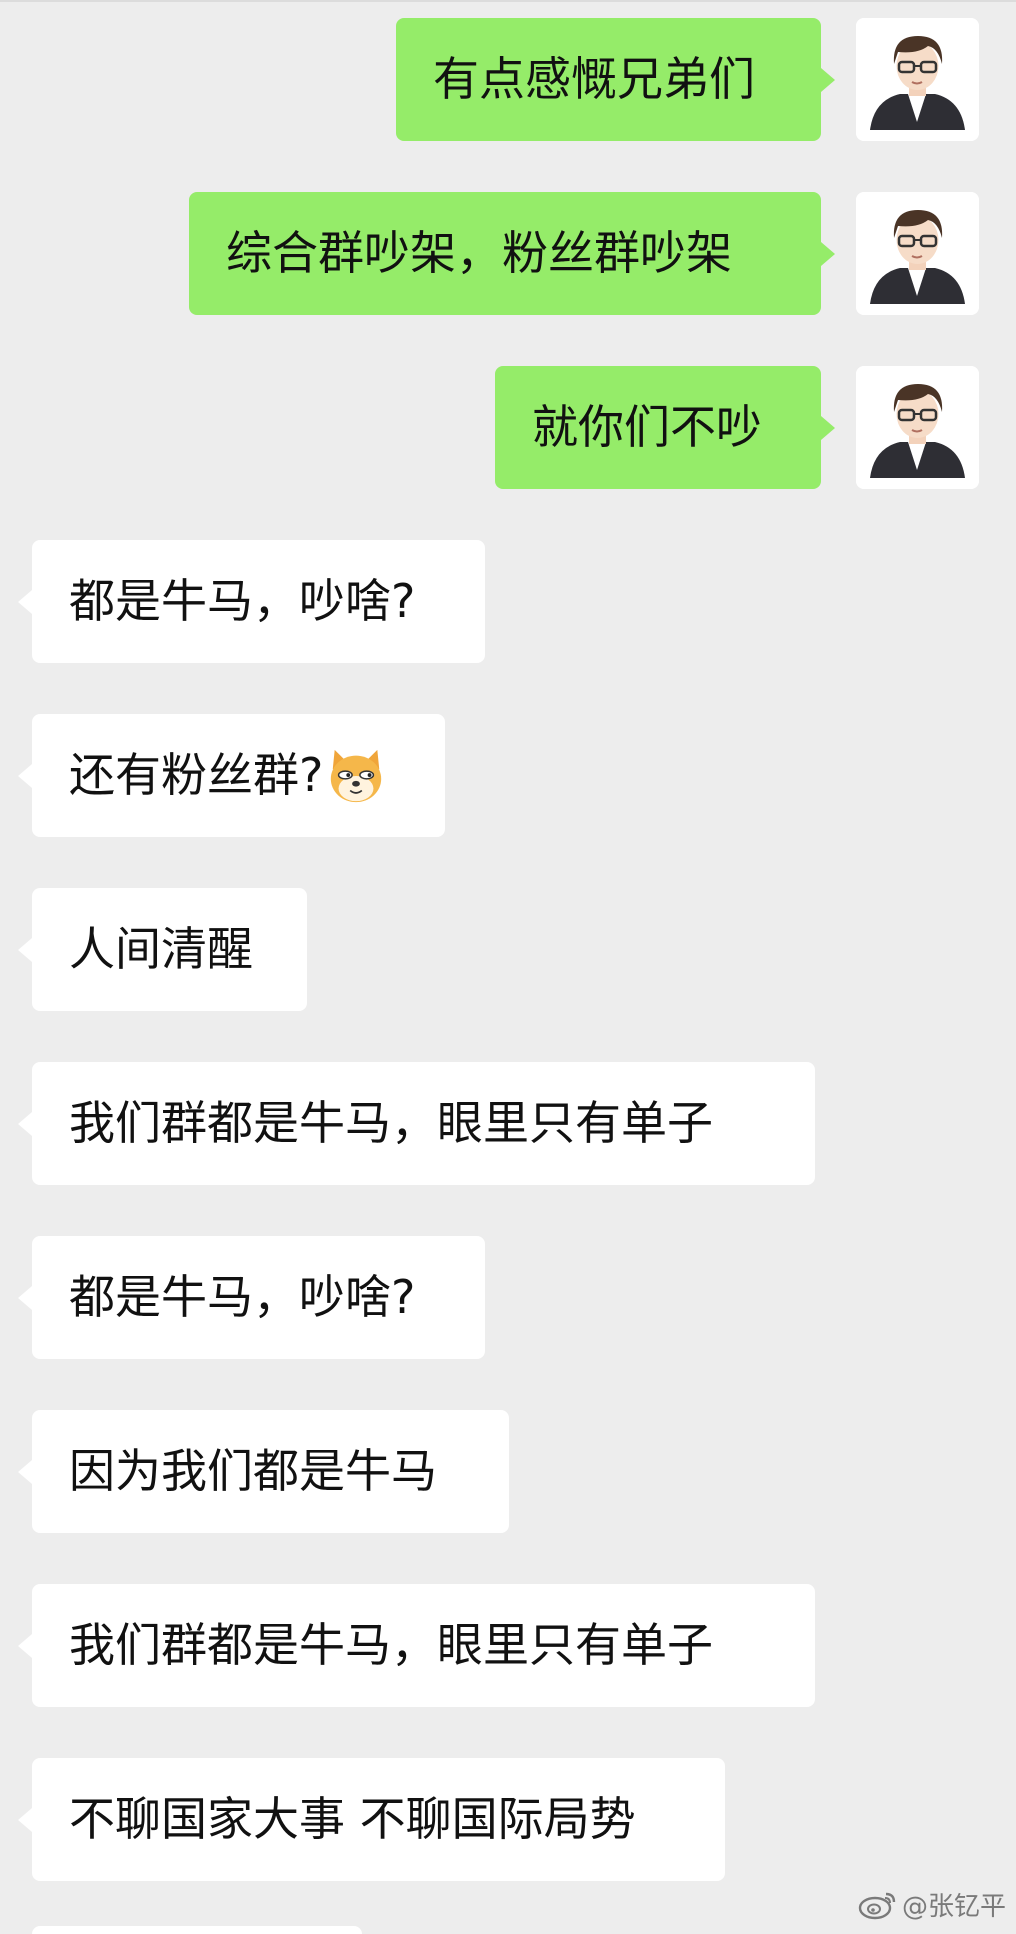 The image size is (1016, 1934). What do you see at coordinates (352, 1819) in the screenshot?
I see `message-text: 不聊国家大事 不聊国际局势` at bounding box center [352, 1819].